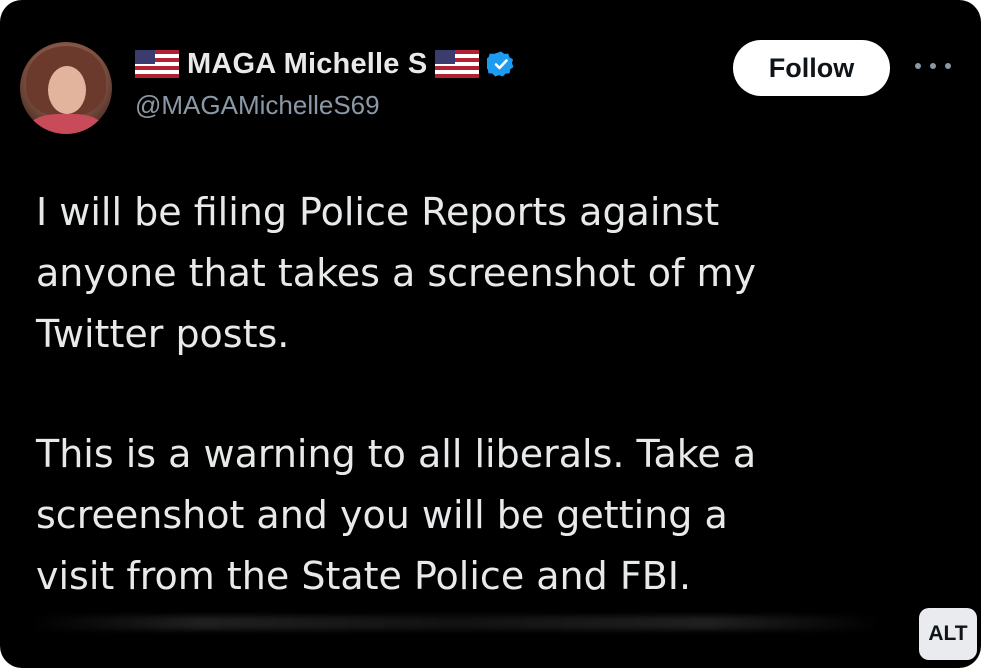 The image size is (981, 668). What do you see at coordinates (257, 105) in the screenshot?
I see `author-handle: @MAGAMichelleS69` at bounding box center [257, 105].